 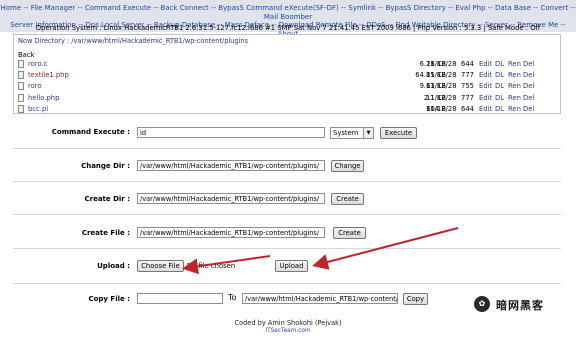 What do you see at coordinates (288, 323) in the screenshot?
I see `footer-credit: Coded by Amin Shokohi (Pejvak)` at bounding box center [288, 323].